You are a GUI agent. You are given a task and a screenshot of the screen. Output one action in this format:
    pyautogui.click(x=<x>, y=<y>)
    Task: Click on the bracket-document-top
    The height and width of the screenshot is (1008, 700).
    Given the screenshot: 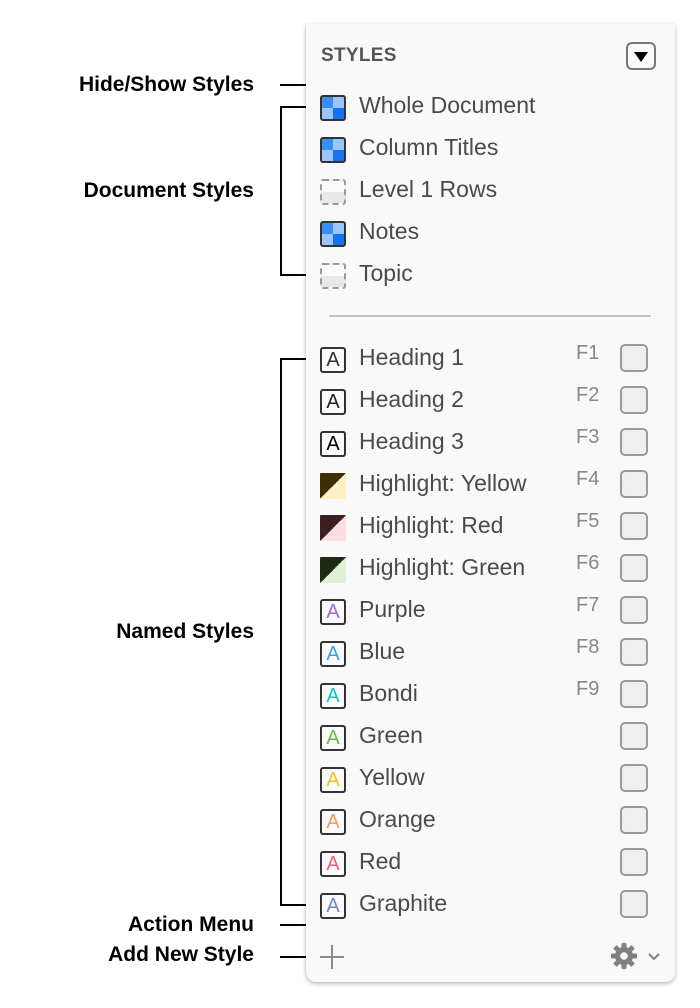 What is the action you would take?
    pyautogui.click(x=293, y=107)
    